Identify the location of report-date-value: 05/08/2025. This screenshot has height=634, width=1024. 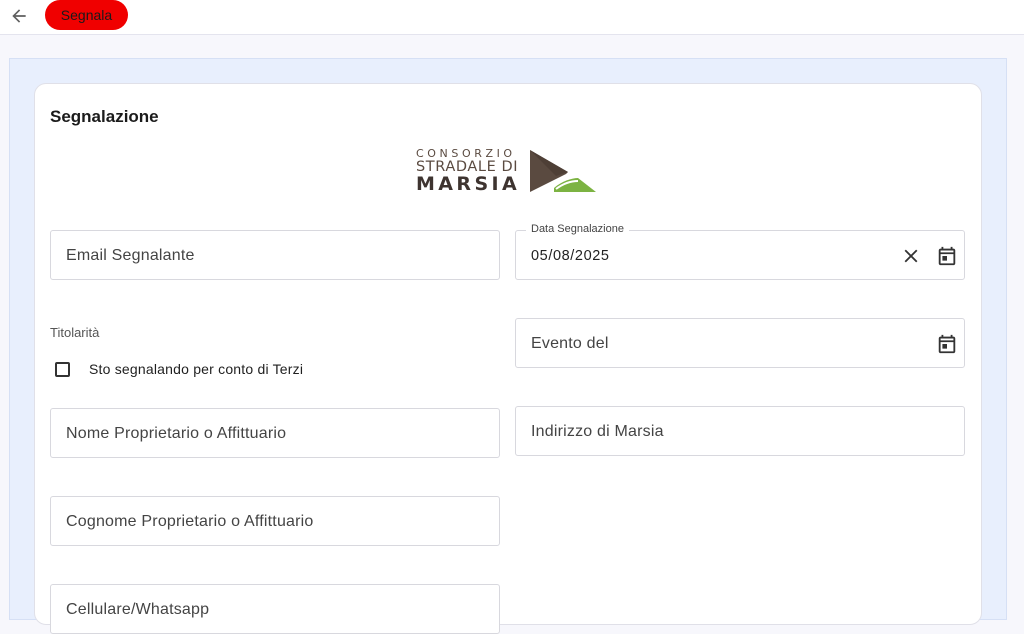
(570, 256).